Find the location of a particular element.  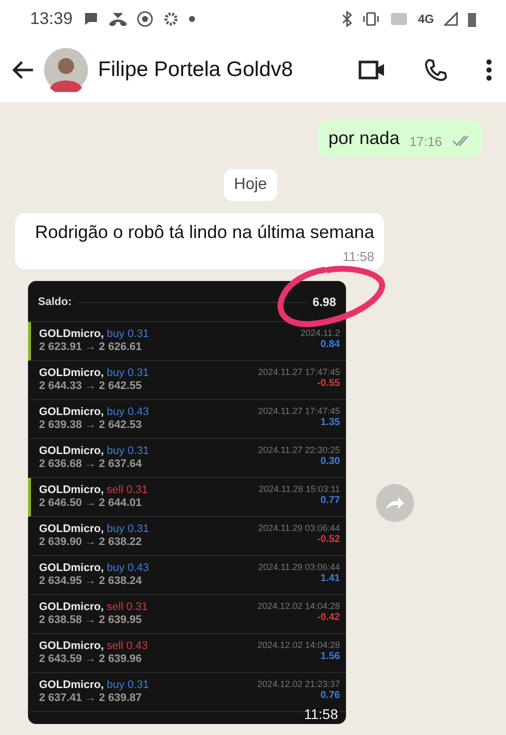

status-time: 13:39 is located at coordinates (51, 19).